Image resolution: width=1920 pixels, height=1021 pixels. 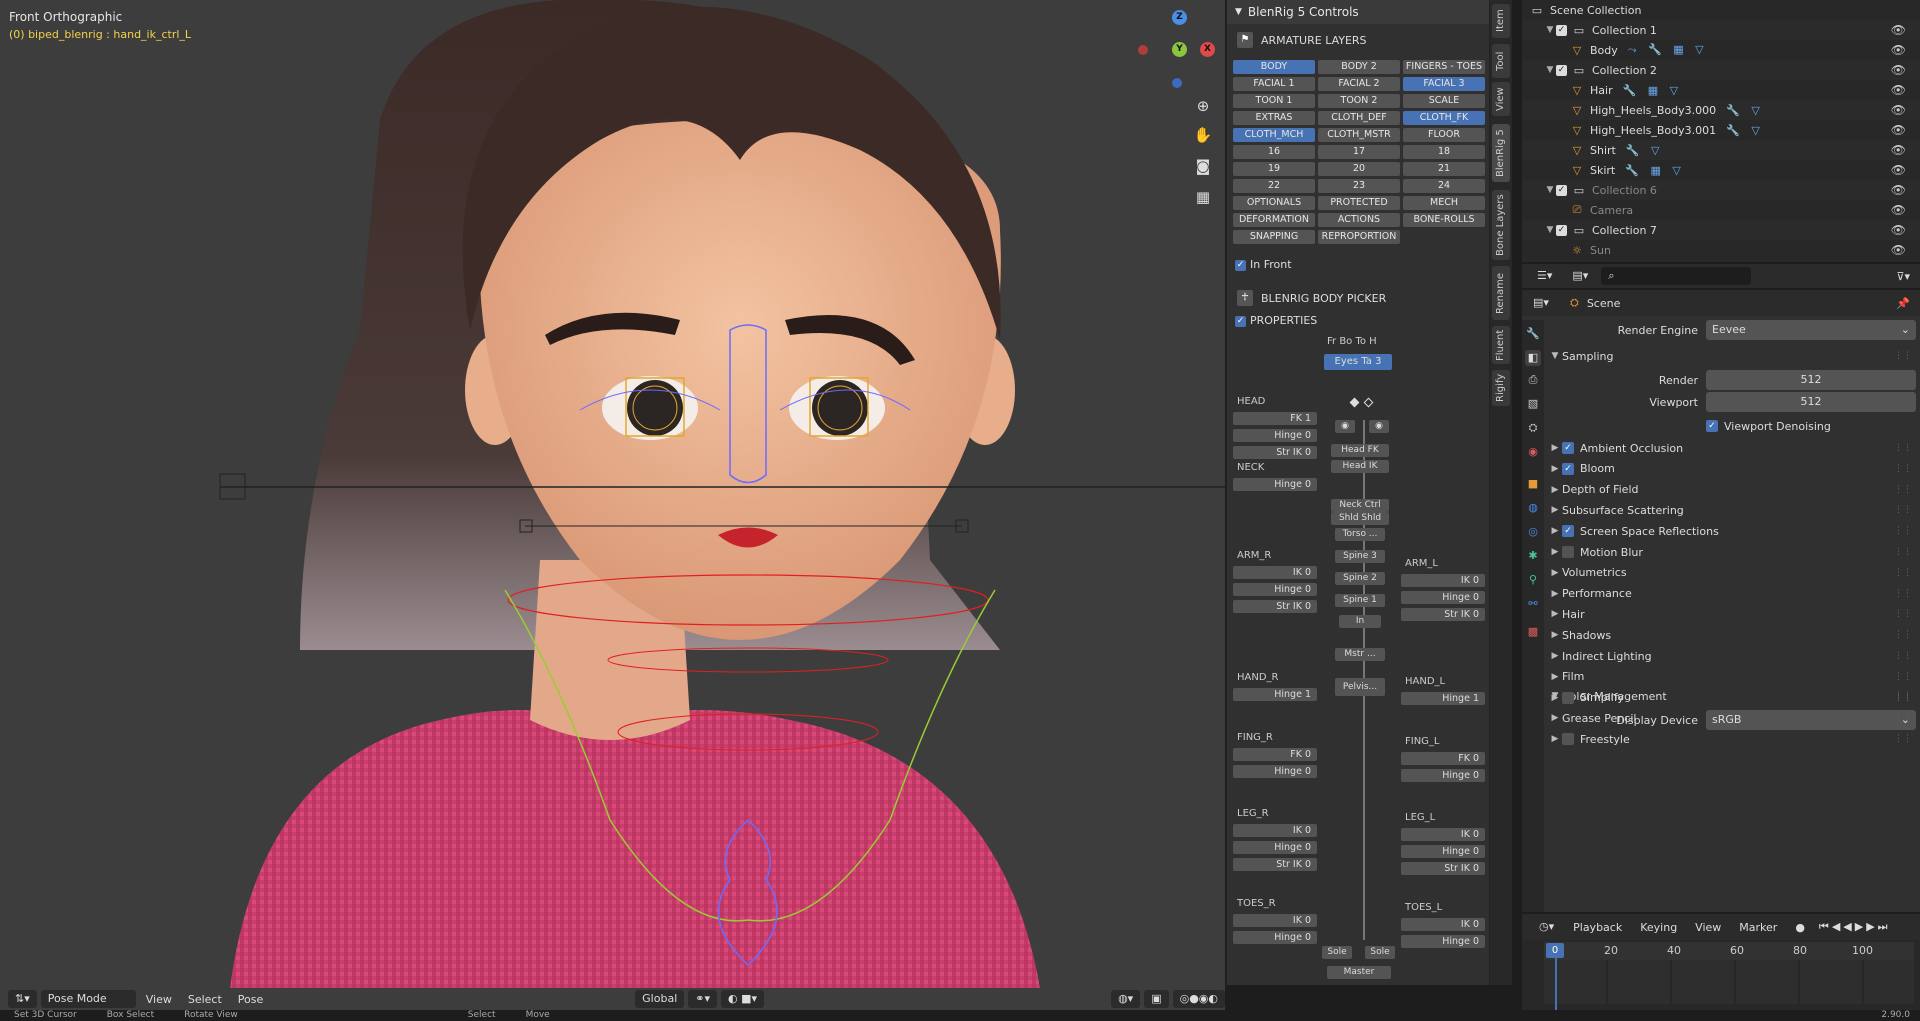 What do you see at coordinates (1501, 153) in the screenshot?
I see `sidebar-tab: BlenRig 5` at bounding box center [1501, 153].